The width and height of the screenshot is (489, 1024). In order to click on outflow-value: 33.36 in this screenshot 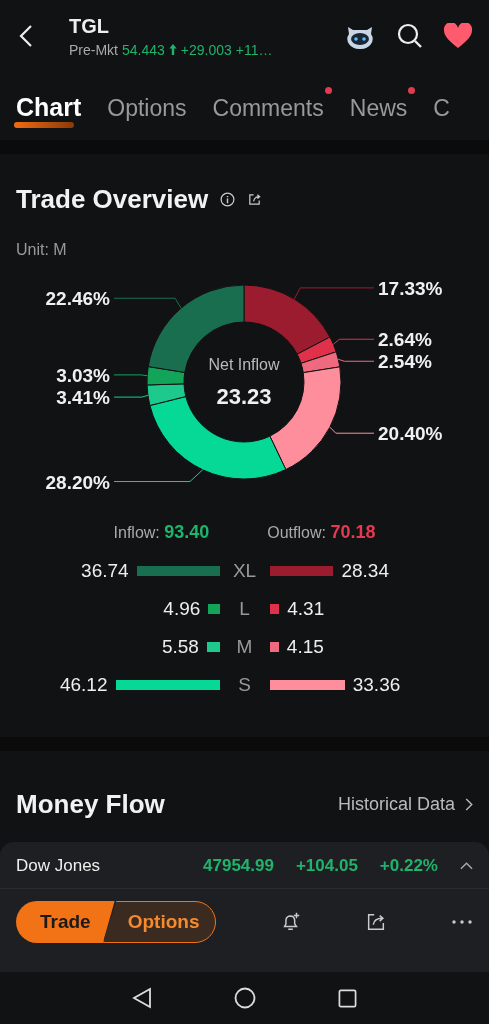, I will do `click(376, 685)`.